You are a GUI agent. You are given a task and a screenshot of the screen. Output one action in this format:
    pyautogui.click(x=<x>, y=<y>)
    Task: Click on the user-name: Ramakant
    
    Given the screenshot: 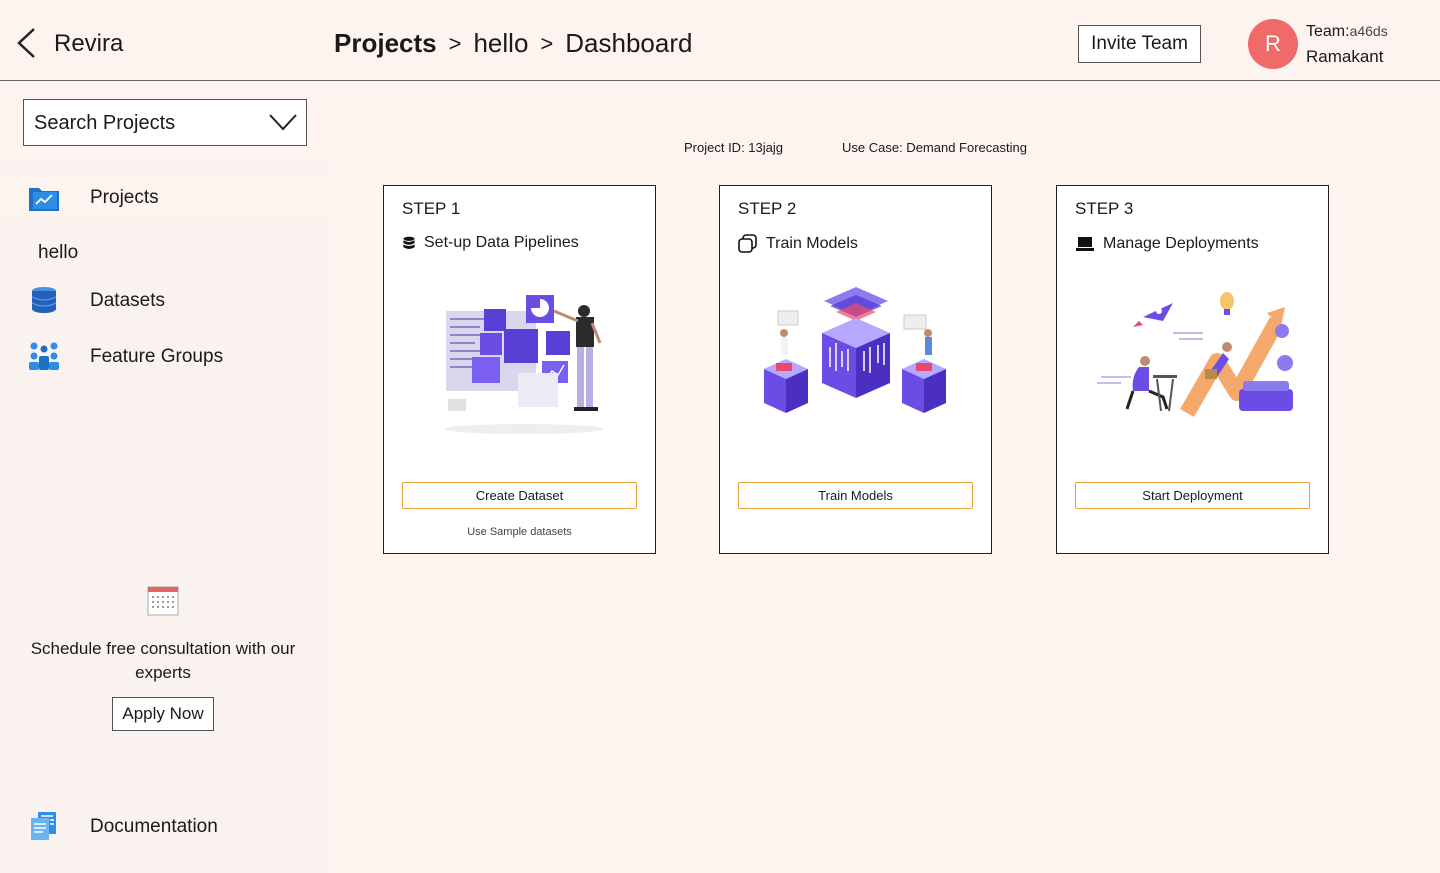 What is the action you would take?
    pyautogui.click(x=1345, y=56)
    